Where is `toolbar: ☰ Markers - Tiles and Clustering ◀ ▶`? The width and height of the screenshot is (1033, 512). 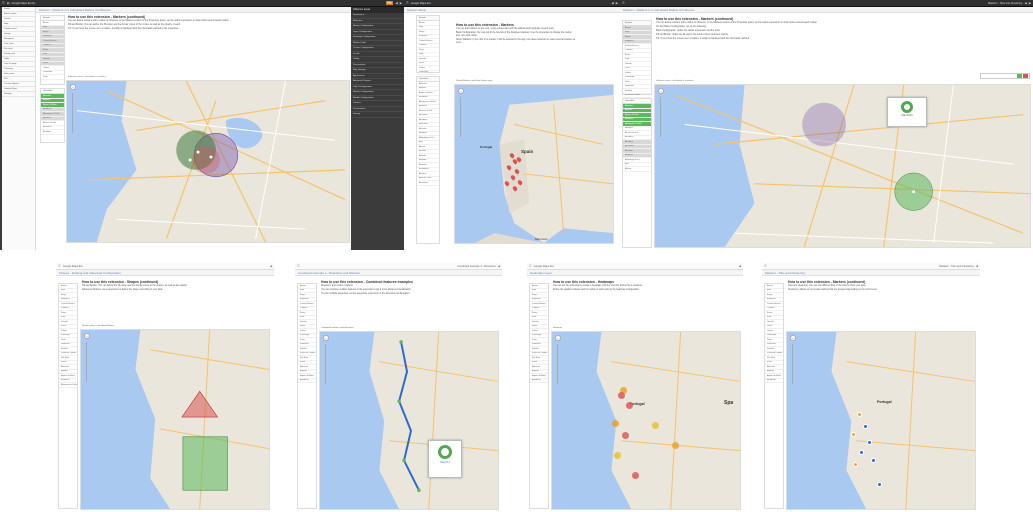
toolbar: ☰ Markers - Tiles and Clustering ◀ ▶ is located at coordinates (826, 3).